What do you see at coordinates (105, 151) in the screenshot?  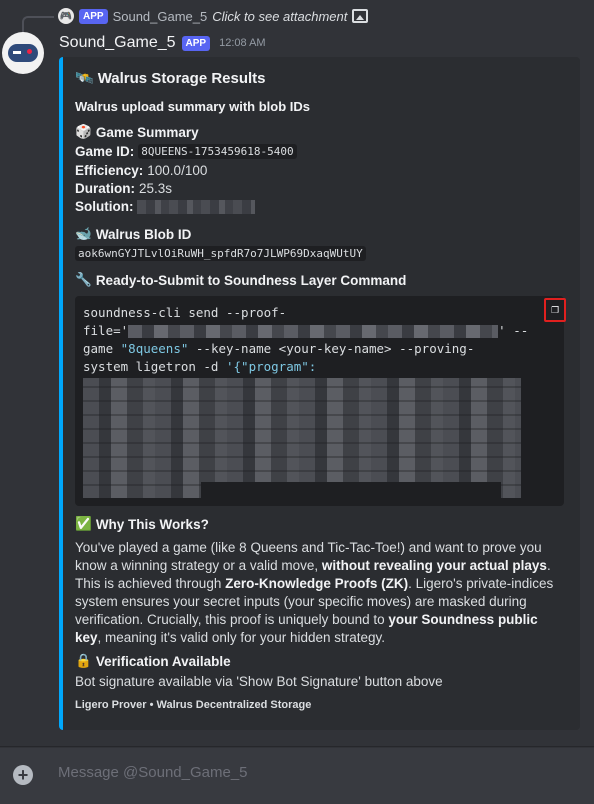 I see `game-id-label: Game ID:` at bounding box center [105, 151].